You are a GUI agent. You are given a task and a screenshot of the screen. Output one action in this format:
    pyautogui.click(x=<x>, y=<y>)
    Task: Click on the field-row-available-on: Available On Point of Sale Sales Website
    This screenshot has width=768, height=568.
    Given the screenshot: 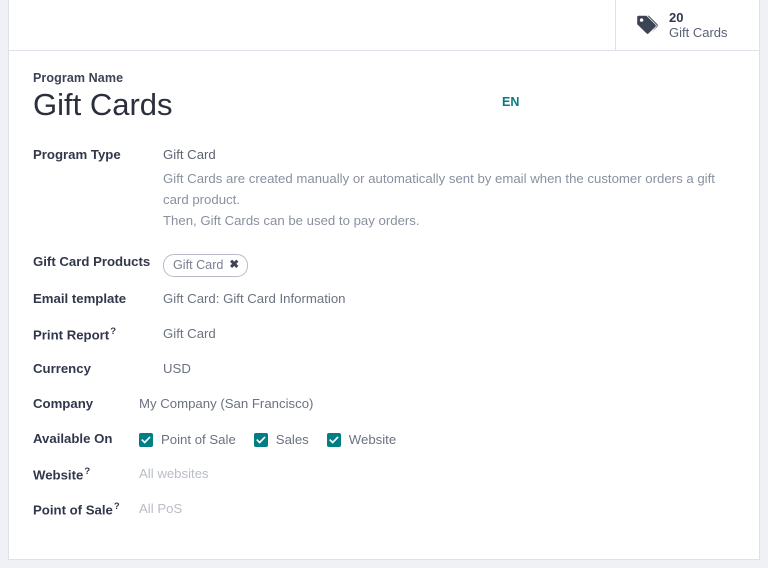 What is the action you would take?
    pyautogui.click(x=384, y=440)
    